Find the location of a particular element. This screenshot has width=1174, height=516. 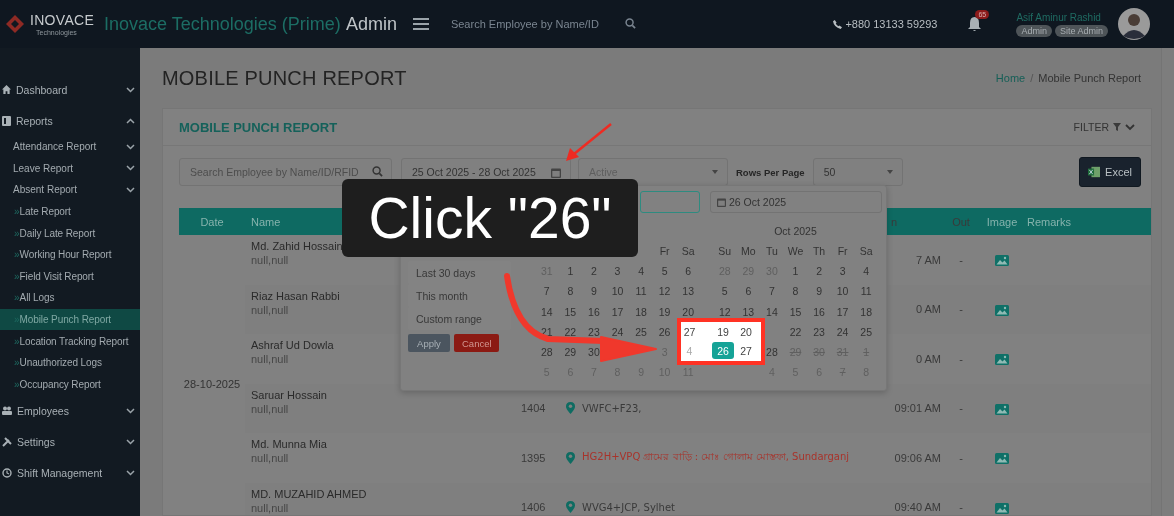

start-date-field is located at coordinates (670, 202).